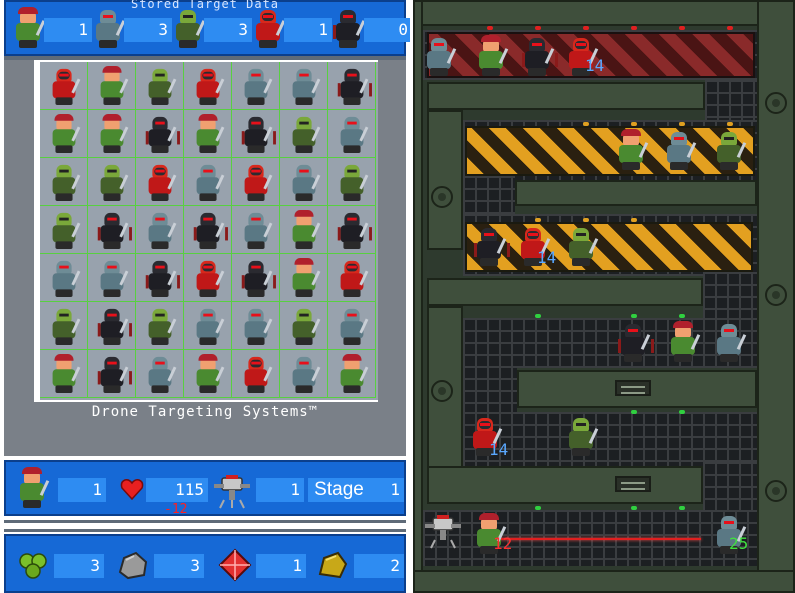  Describe the element at coordinates (339, 490) in the screenshot. I see `stage-label: Stage` at that location.